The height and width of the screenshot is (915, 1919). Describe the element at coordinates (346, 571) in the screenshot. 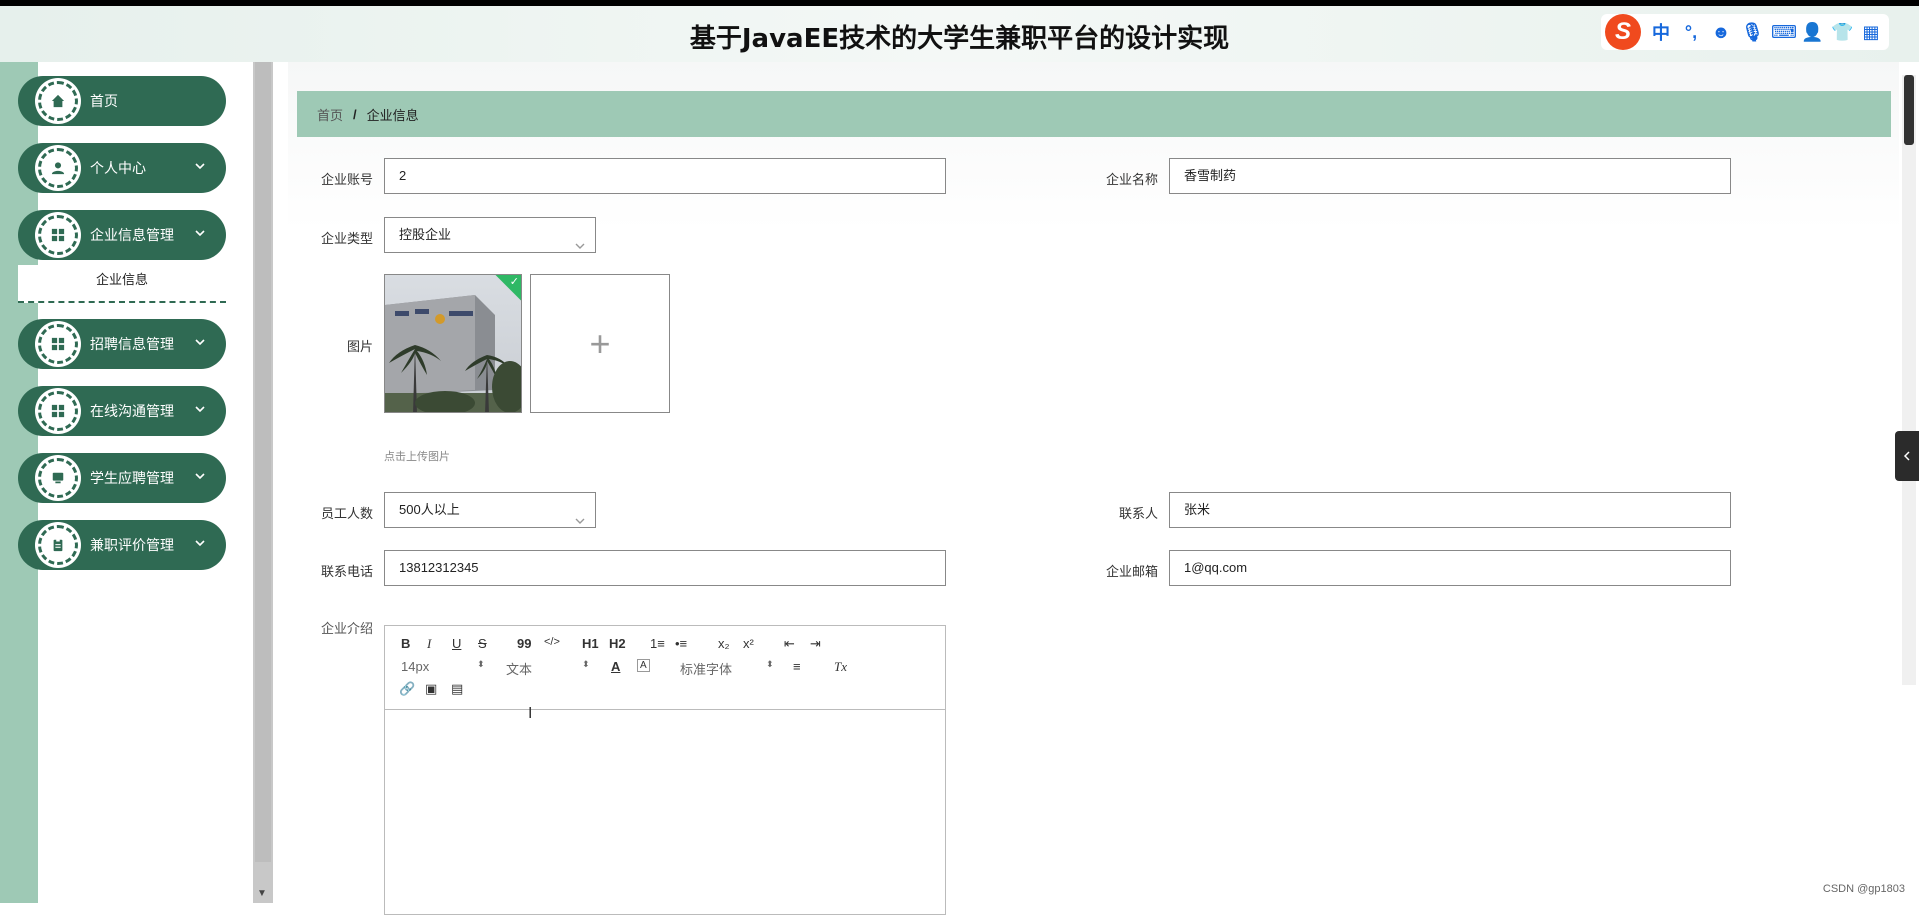

I see `phone-label: 联系电话` at that location.